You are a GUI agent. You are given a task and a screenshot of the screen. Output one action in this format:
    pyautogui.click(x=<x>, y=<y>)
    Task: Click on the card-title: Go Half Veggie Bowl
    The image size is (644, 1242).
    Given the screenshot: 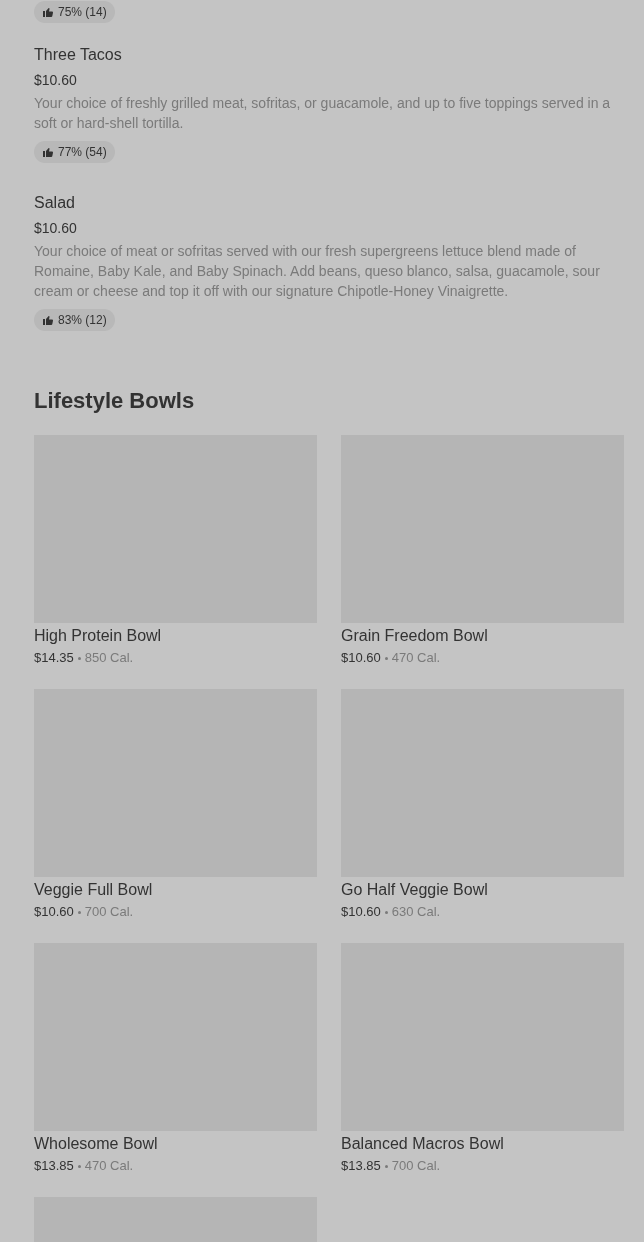 What is the action you would take?
    pyautogui.click(x=415, y=890)
    